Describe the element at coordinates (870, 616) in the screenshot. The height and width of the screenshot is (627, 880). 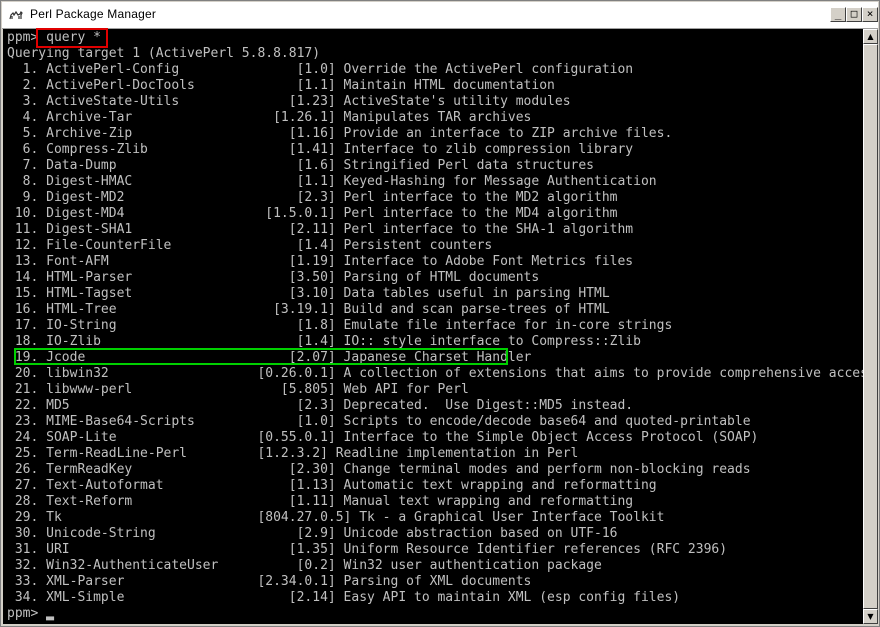
I see `scroll-down-button: ▼` at that location.